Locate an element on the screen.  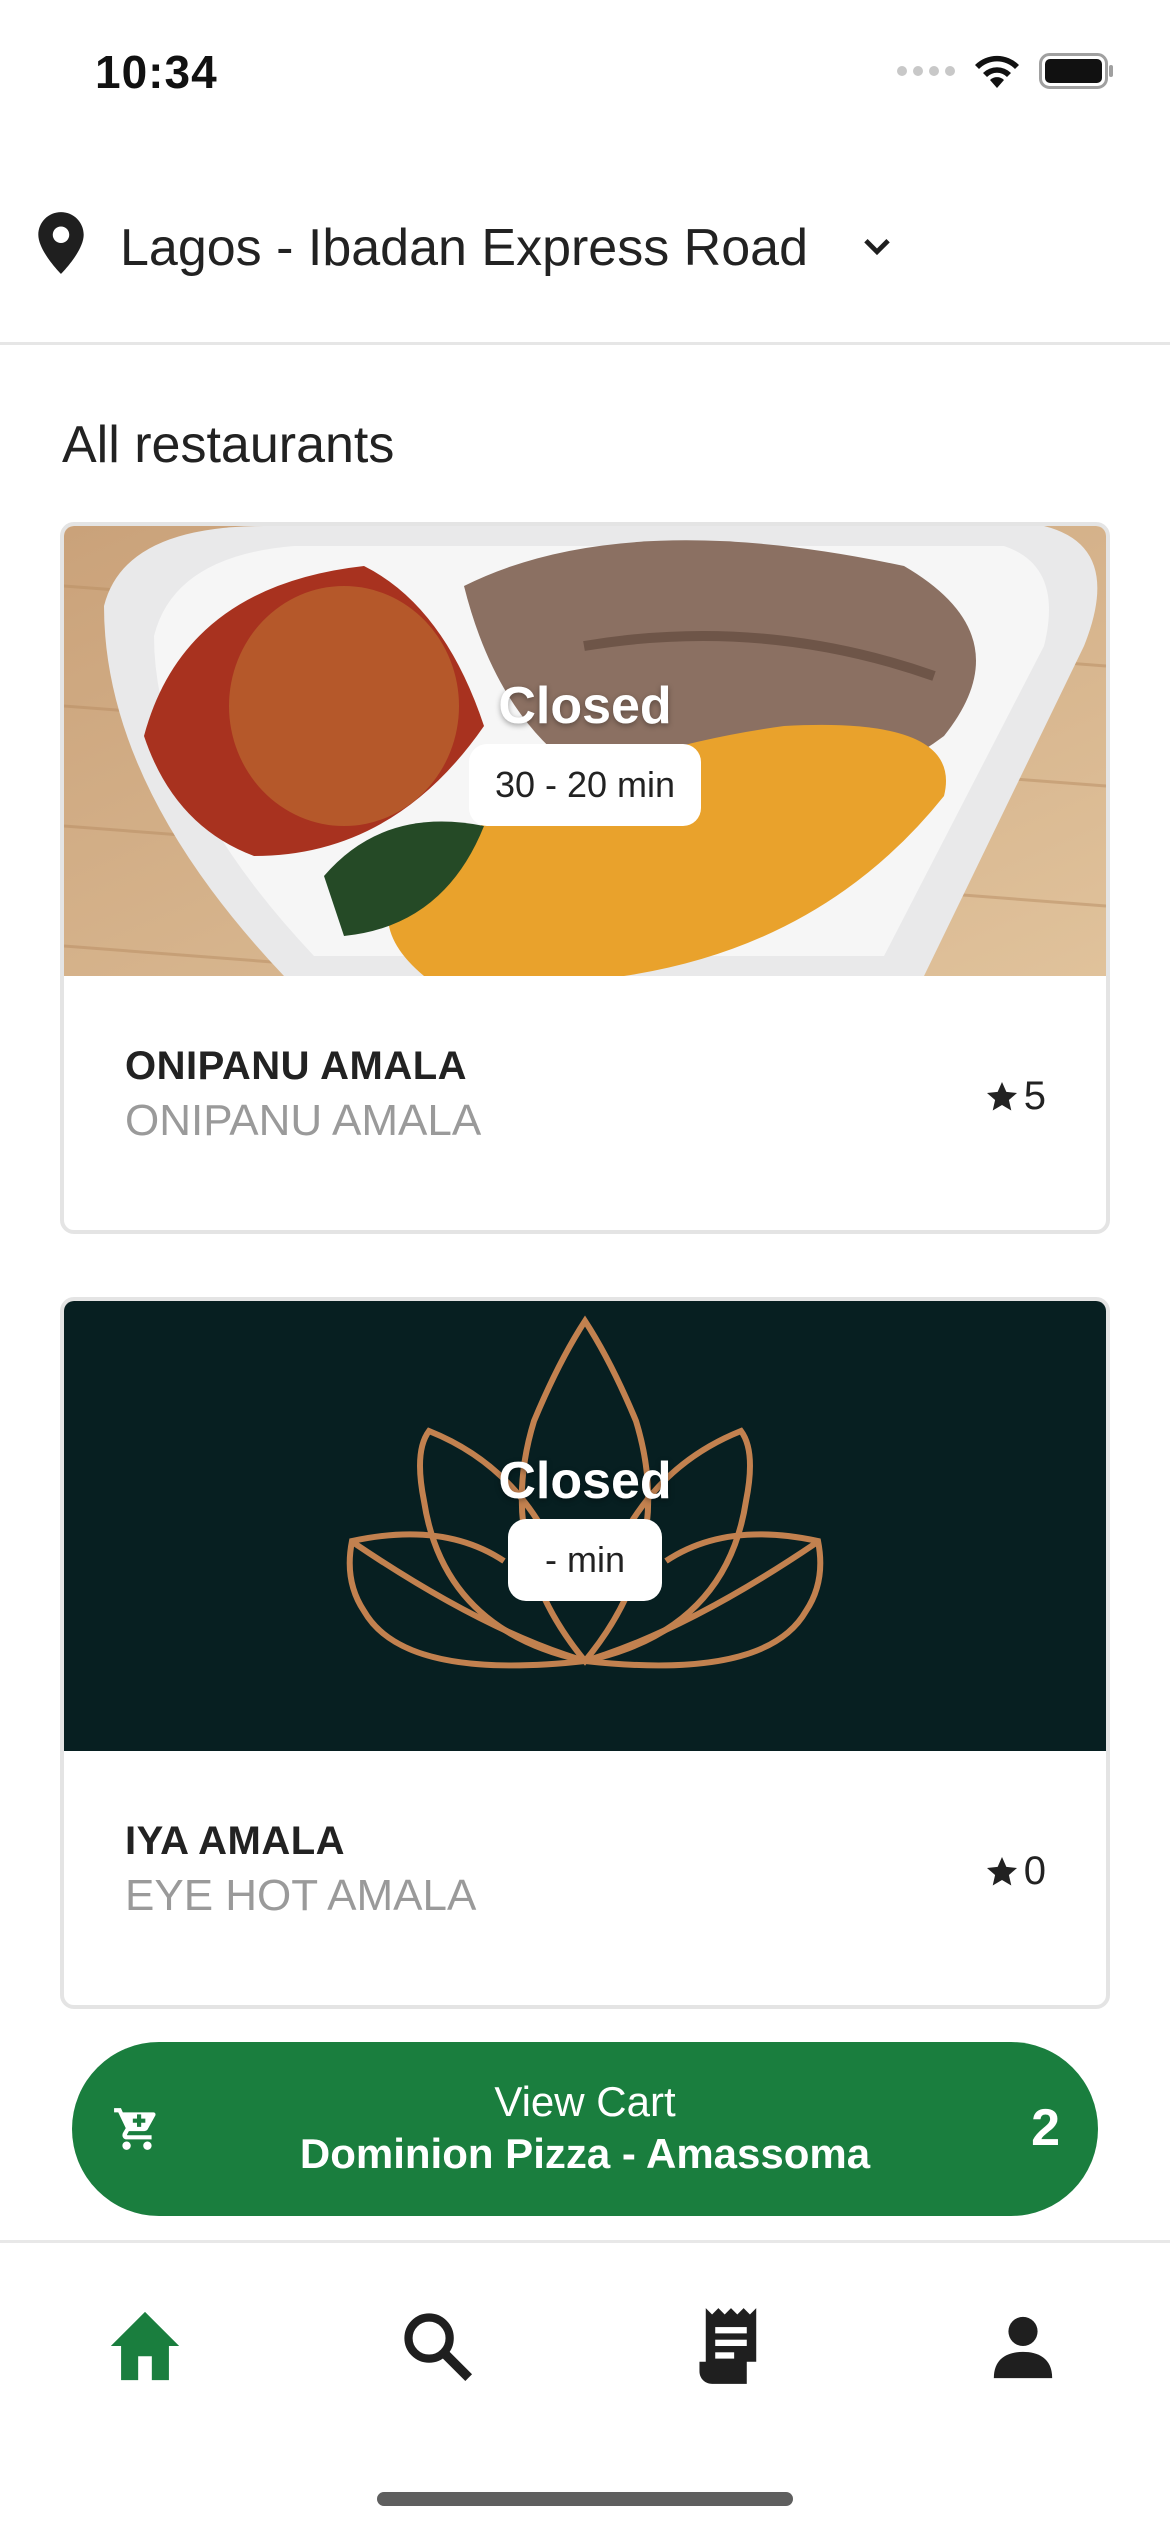
cart-item-count: 2 is located at coordinates (1045, 2128).